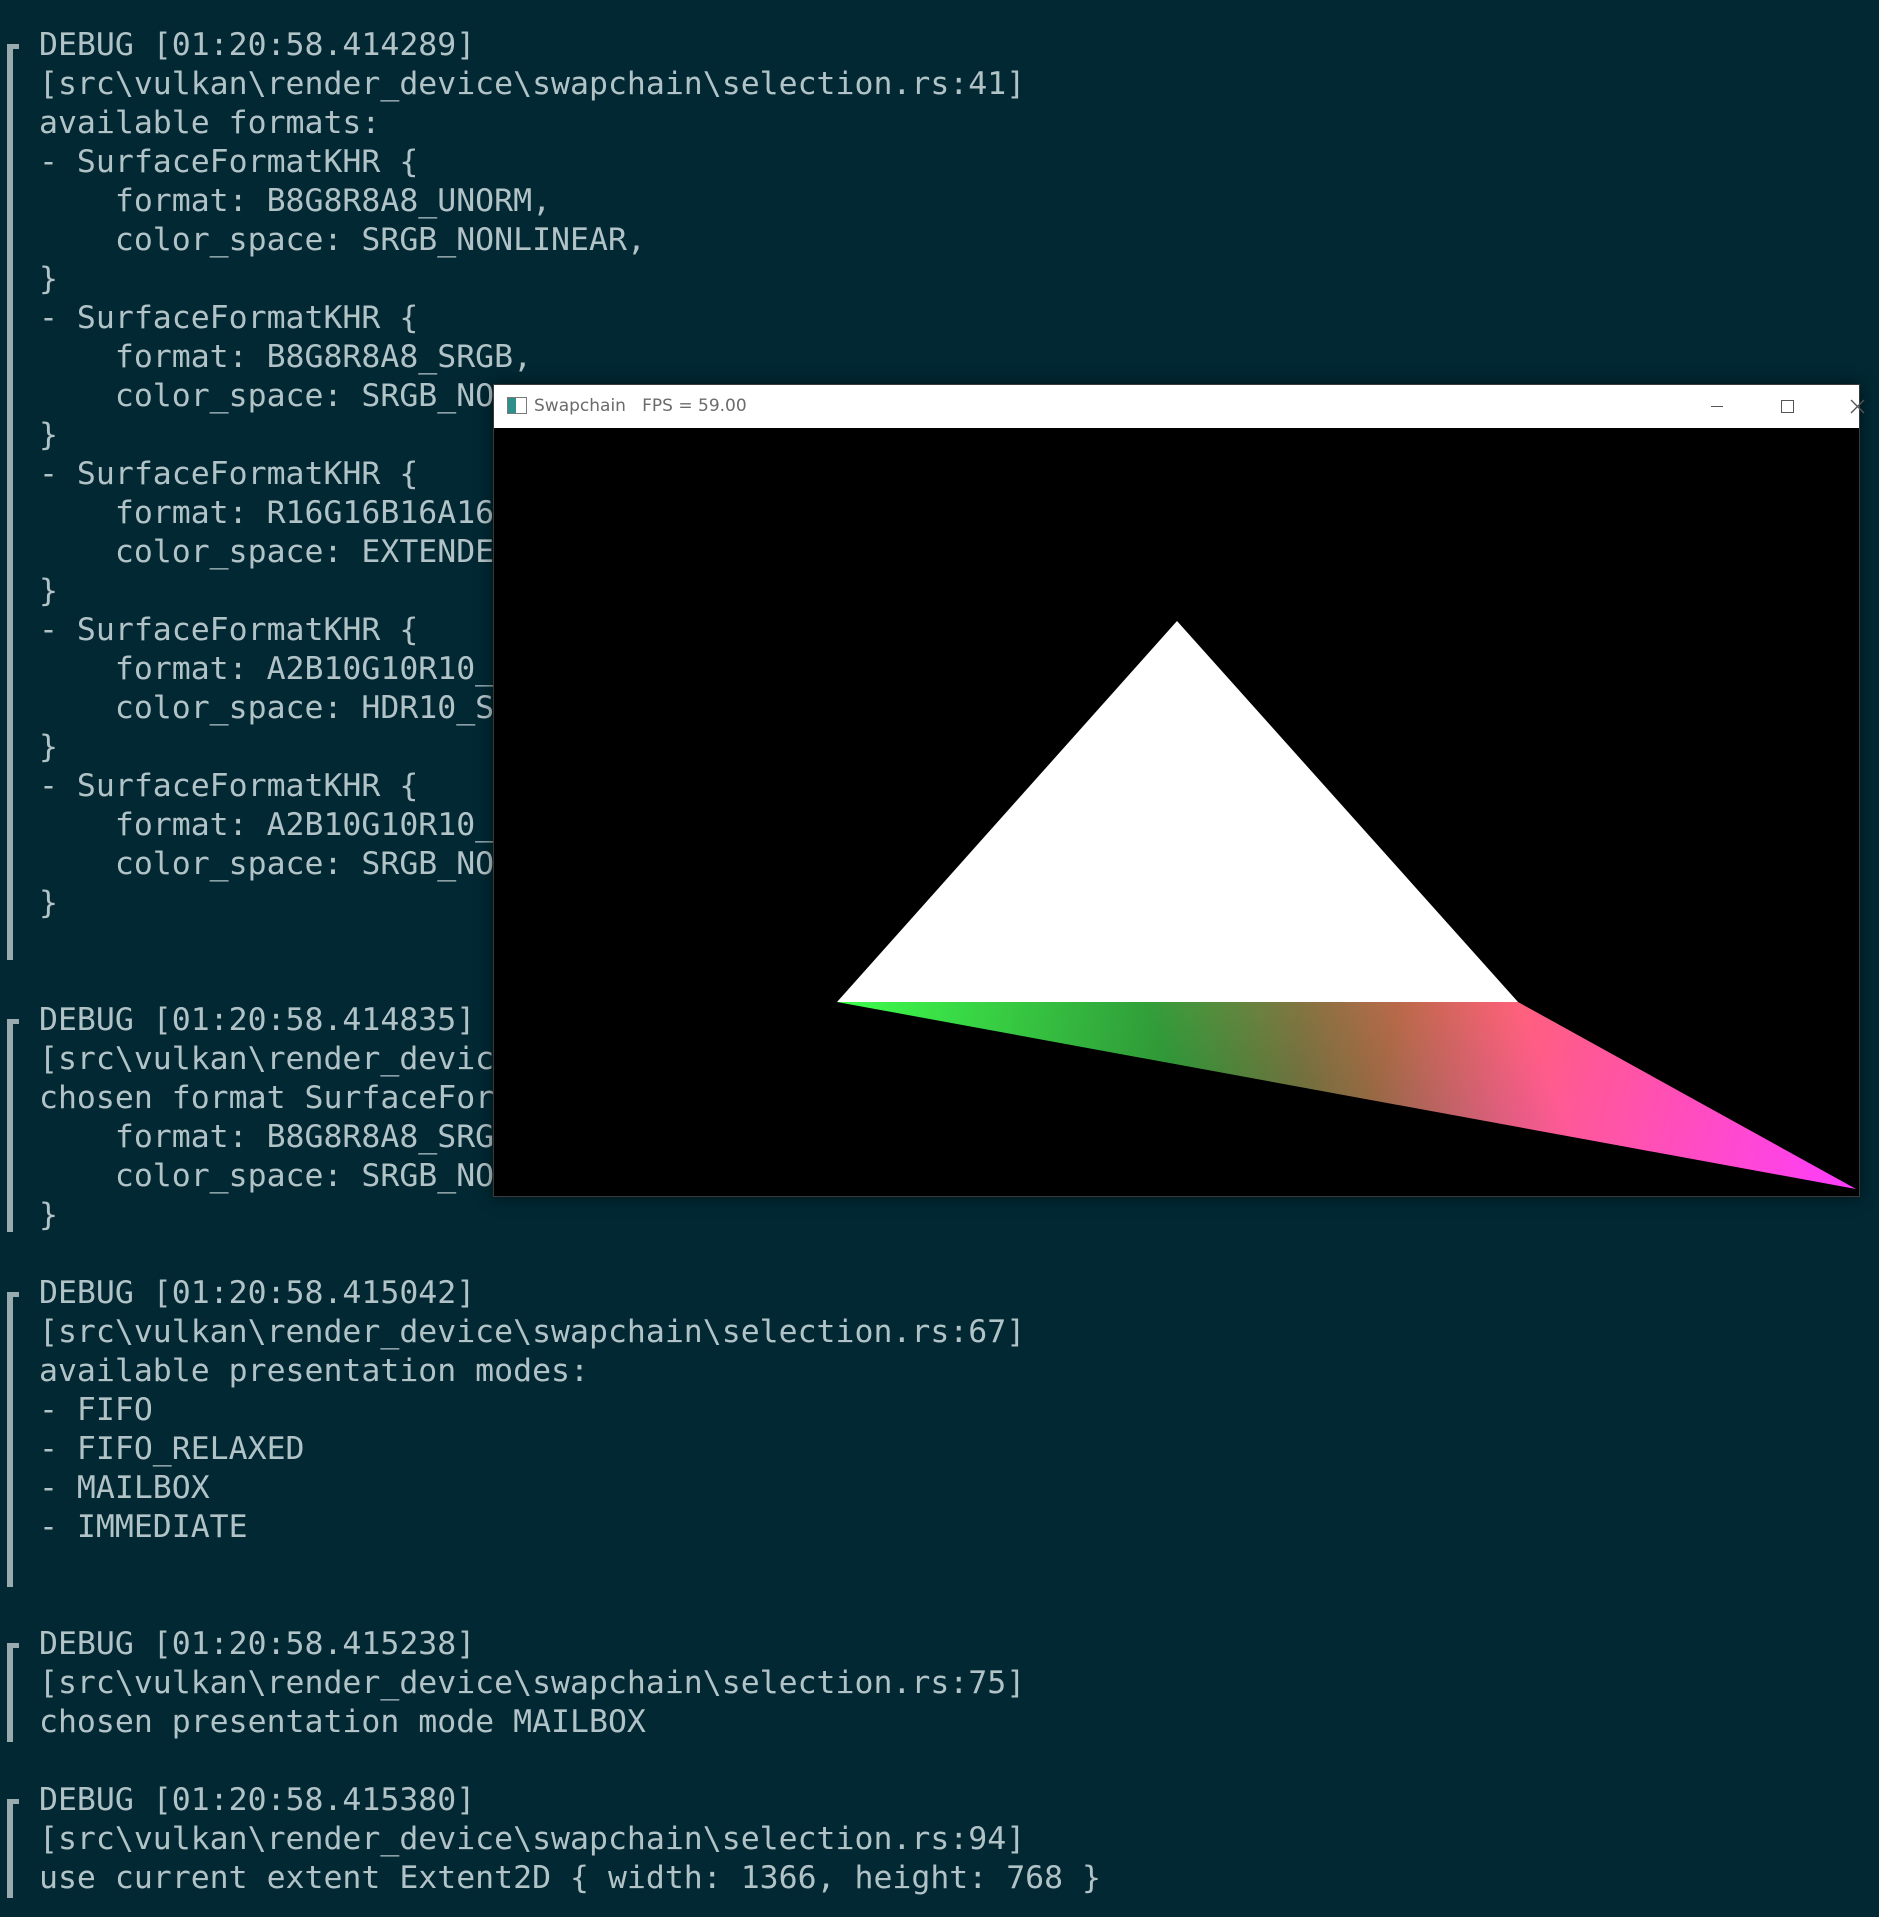 The width and height of the screenshot is (1879, 1917). Describe the element at coordinates (267, 552) in the screenshot. I see `terminal-line: color_space: EXTENDE` at that location.